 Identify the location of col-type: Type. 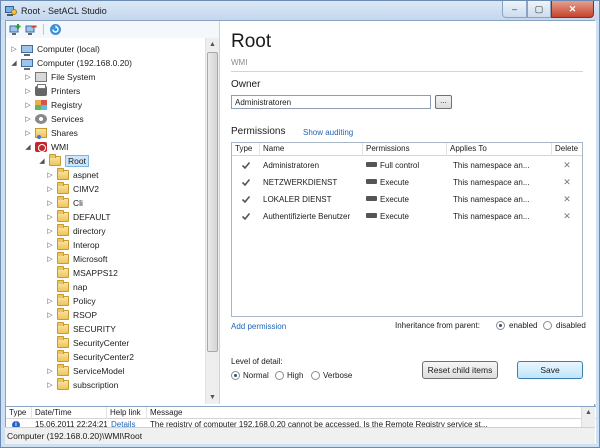
(246, 149).